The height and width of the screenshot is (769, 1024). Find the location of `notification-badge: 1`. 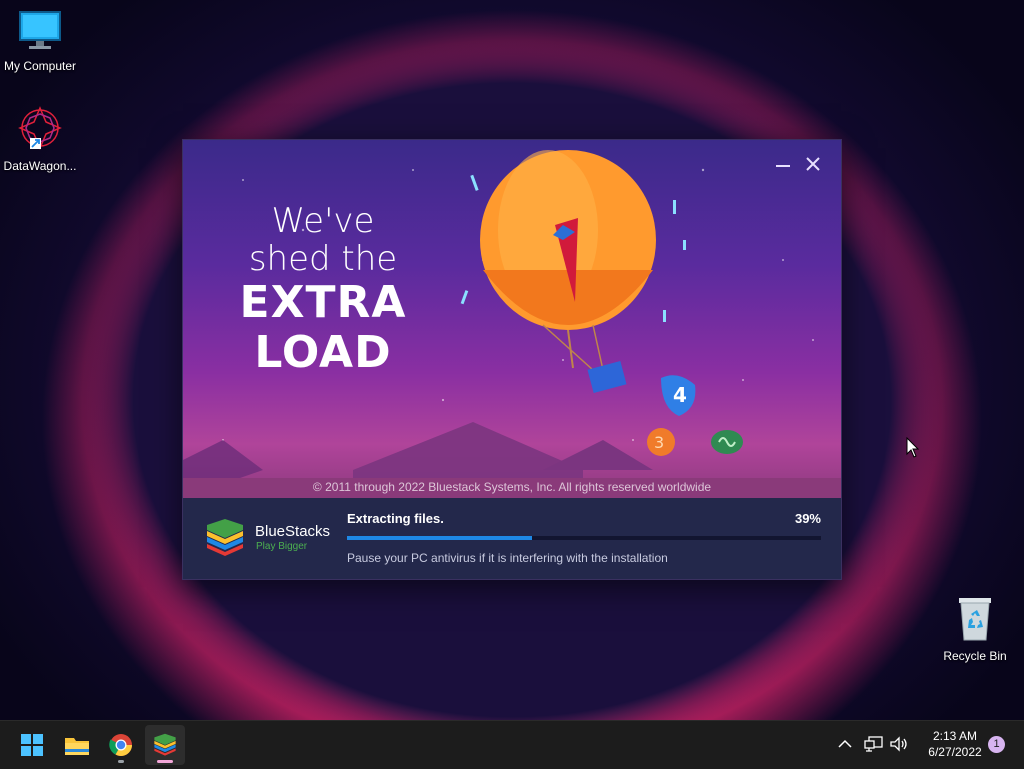

notification-badge: 1 is located at coordinates (996, 744).